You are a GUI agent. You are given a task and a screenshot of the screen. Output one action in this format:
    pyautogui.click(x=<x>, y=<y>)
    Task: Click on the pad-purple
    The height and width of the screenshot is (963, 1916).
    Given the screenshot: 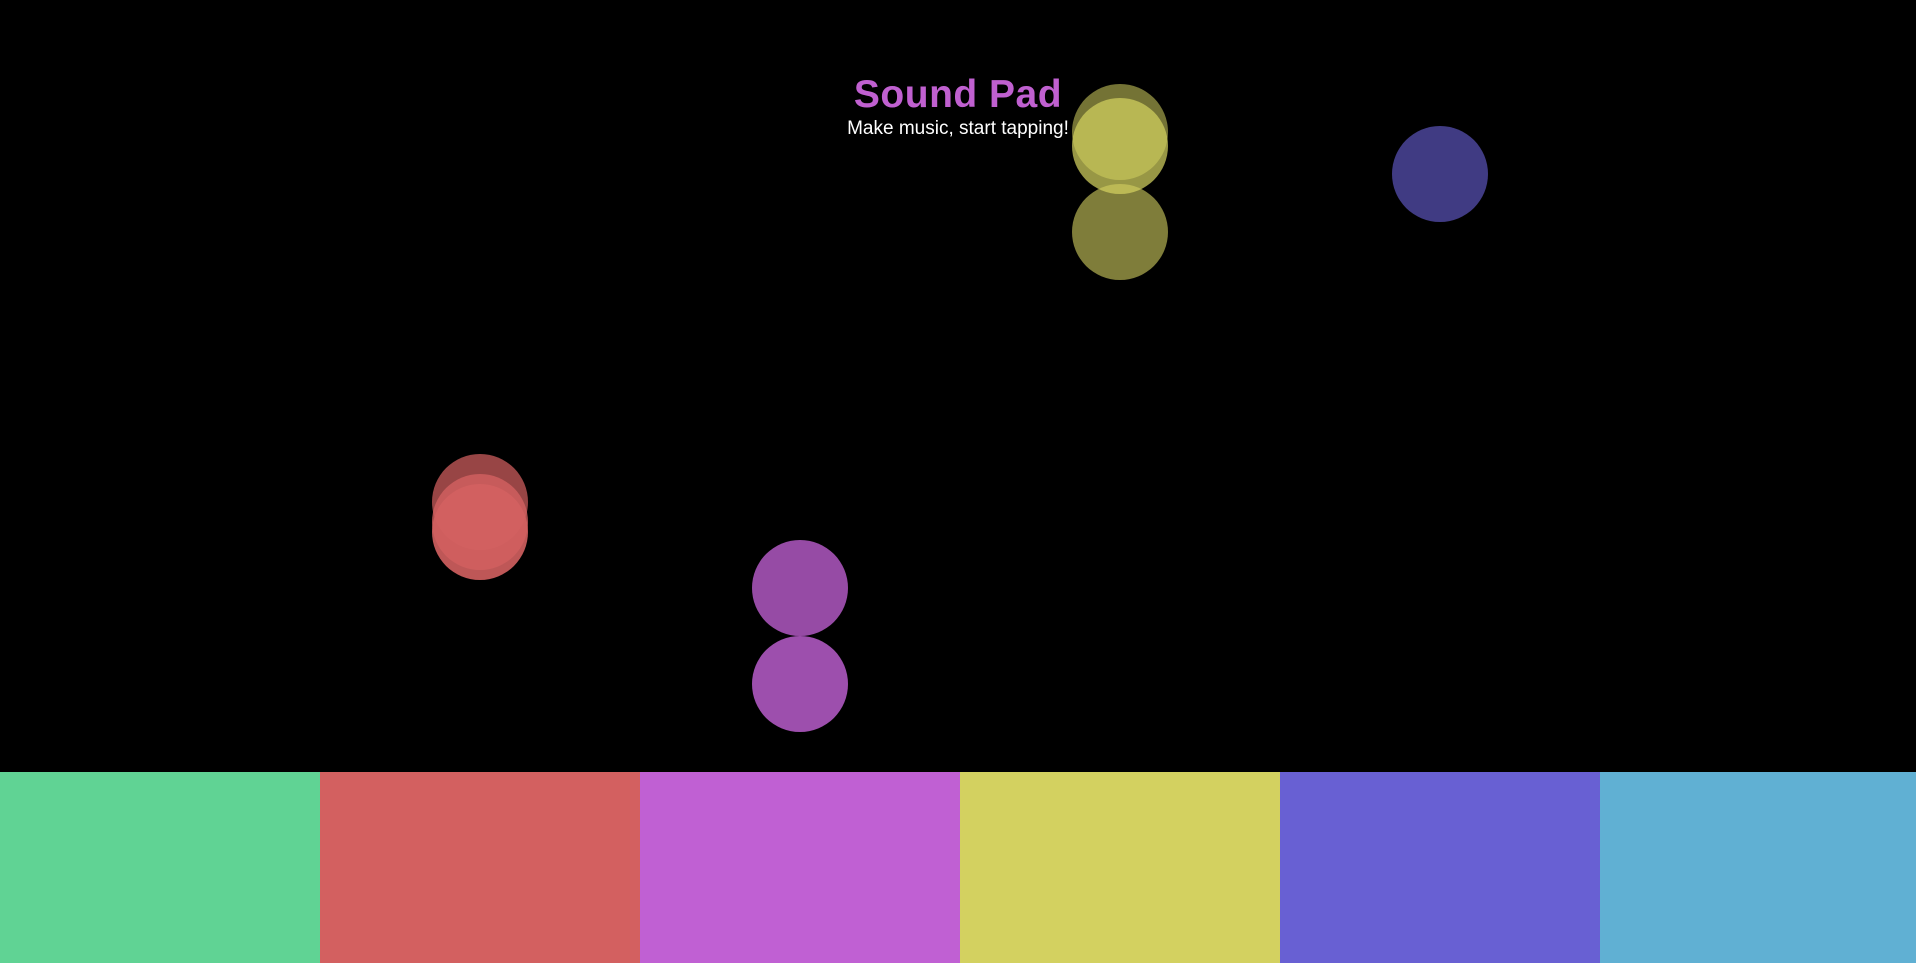 What is the action you would take?
    pyautogui.click(x=800, y=867)
    